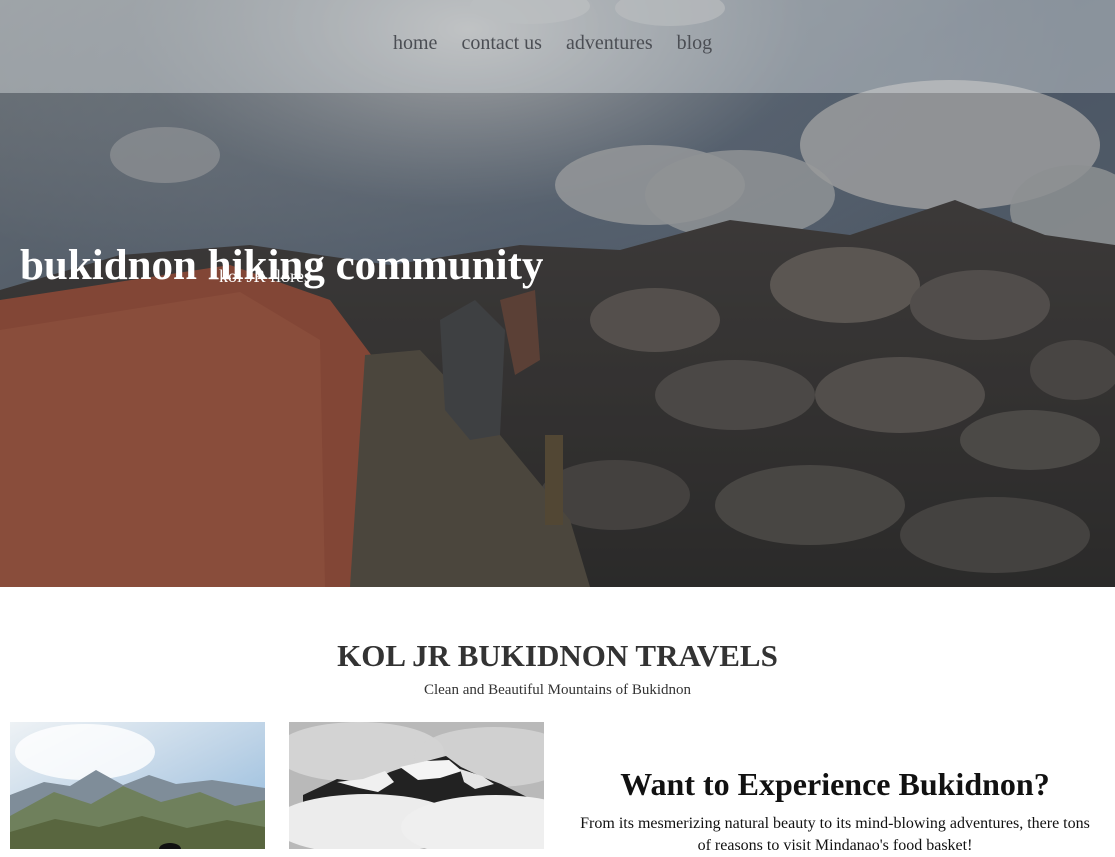  I want to click on nav-contact-link: contact us, so click(501, 43).